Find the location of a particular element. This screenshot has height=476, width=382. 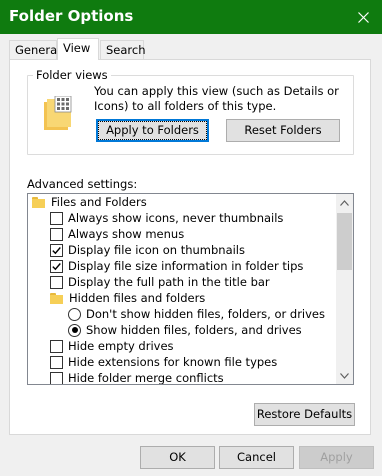

list-item-hide-extensions: Hide extensions for known file types is located at coordinates (163, 362).